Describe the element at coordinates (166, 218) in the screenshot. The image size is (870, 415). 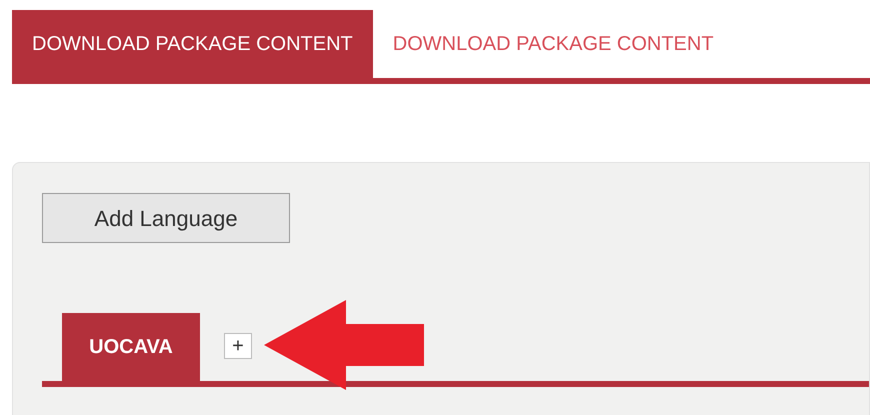
I see `add-language-button: Add Language` at that location.